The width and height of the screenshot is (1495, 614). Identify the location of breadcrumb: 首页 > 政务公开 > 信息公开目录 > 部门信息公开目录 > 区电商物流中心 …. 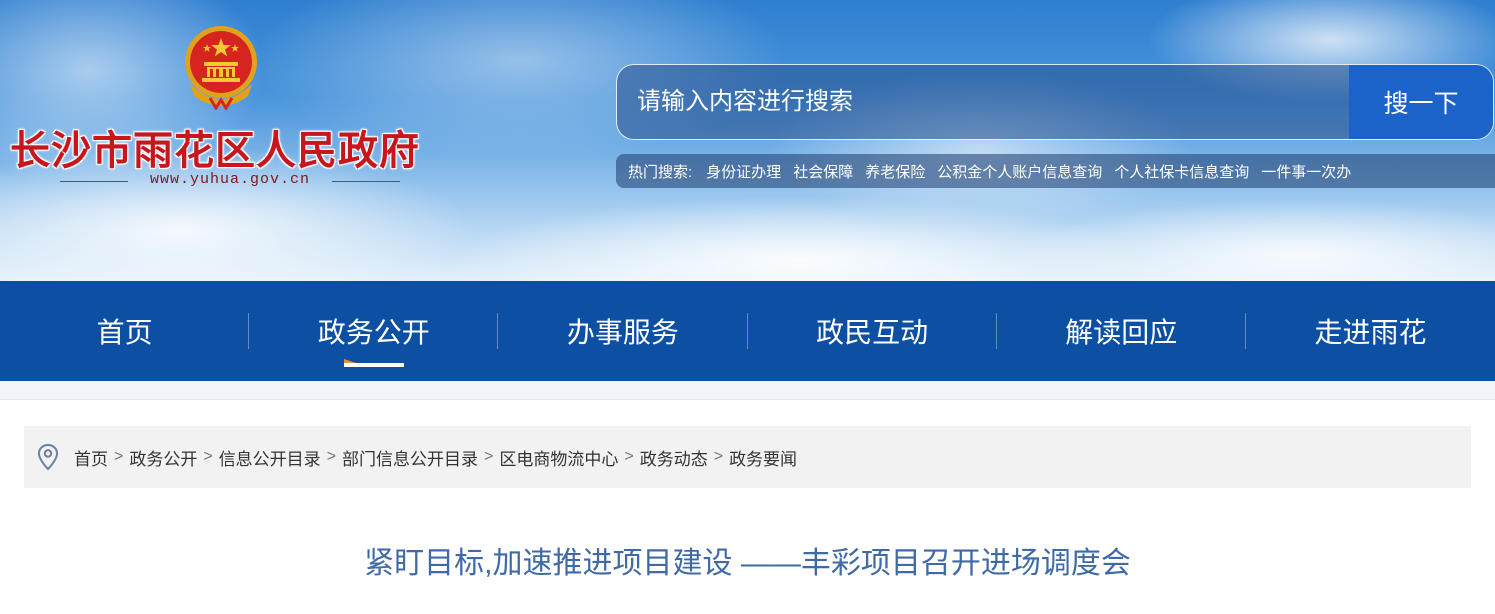
(747, 457).